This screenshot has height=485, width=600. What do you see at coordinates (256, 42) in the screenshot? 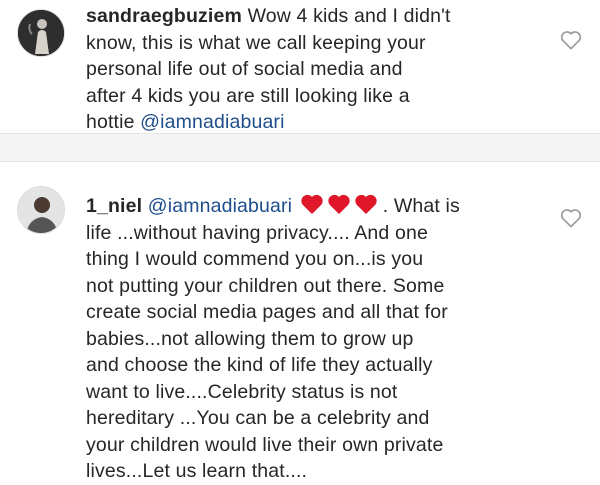
I see `comment-body-line: know, this is what we call keeping your` at bounding box center [256, 42].